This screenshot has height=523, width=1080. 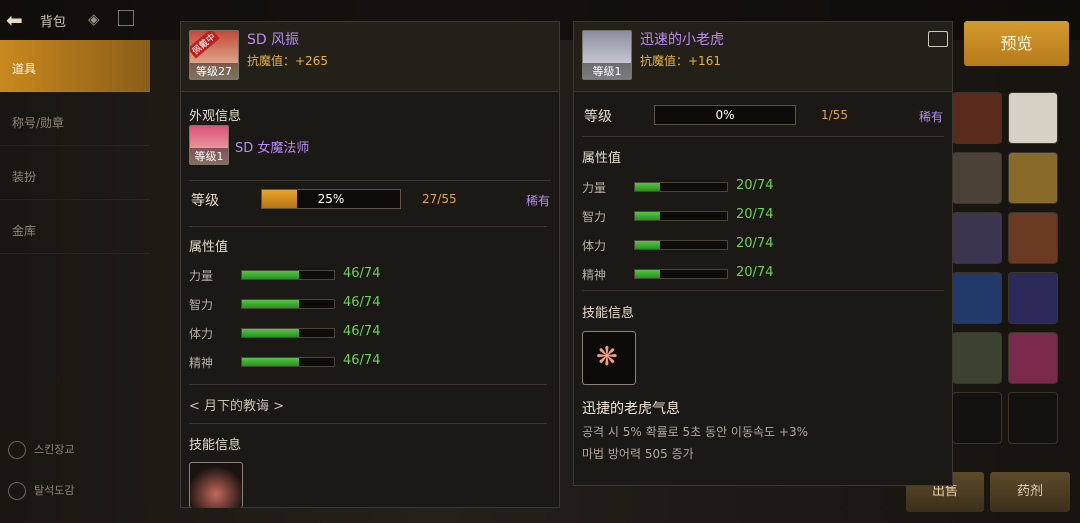 What do you see at coordinates (607, 71) in the screenshot?
I see `pet-level: 等级1` at bounding box center [607, 71].